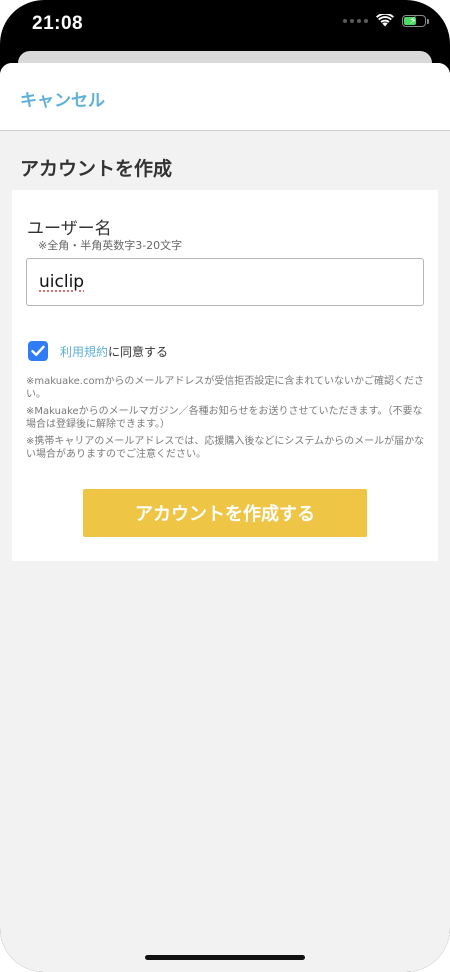 The height and width of the screenshot is (972, 450). Describe the element at coordinates (225, 957) in the screenshot. I see `home-indicator` at that location.